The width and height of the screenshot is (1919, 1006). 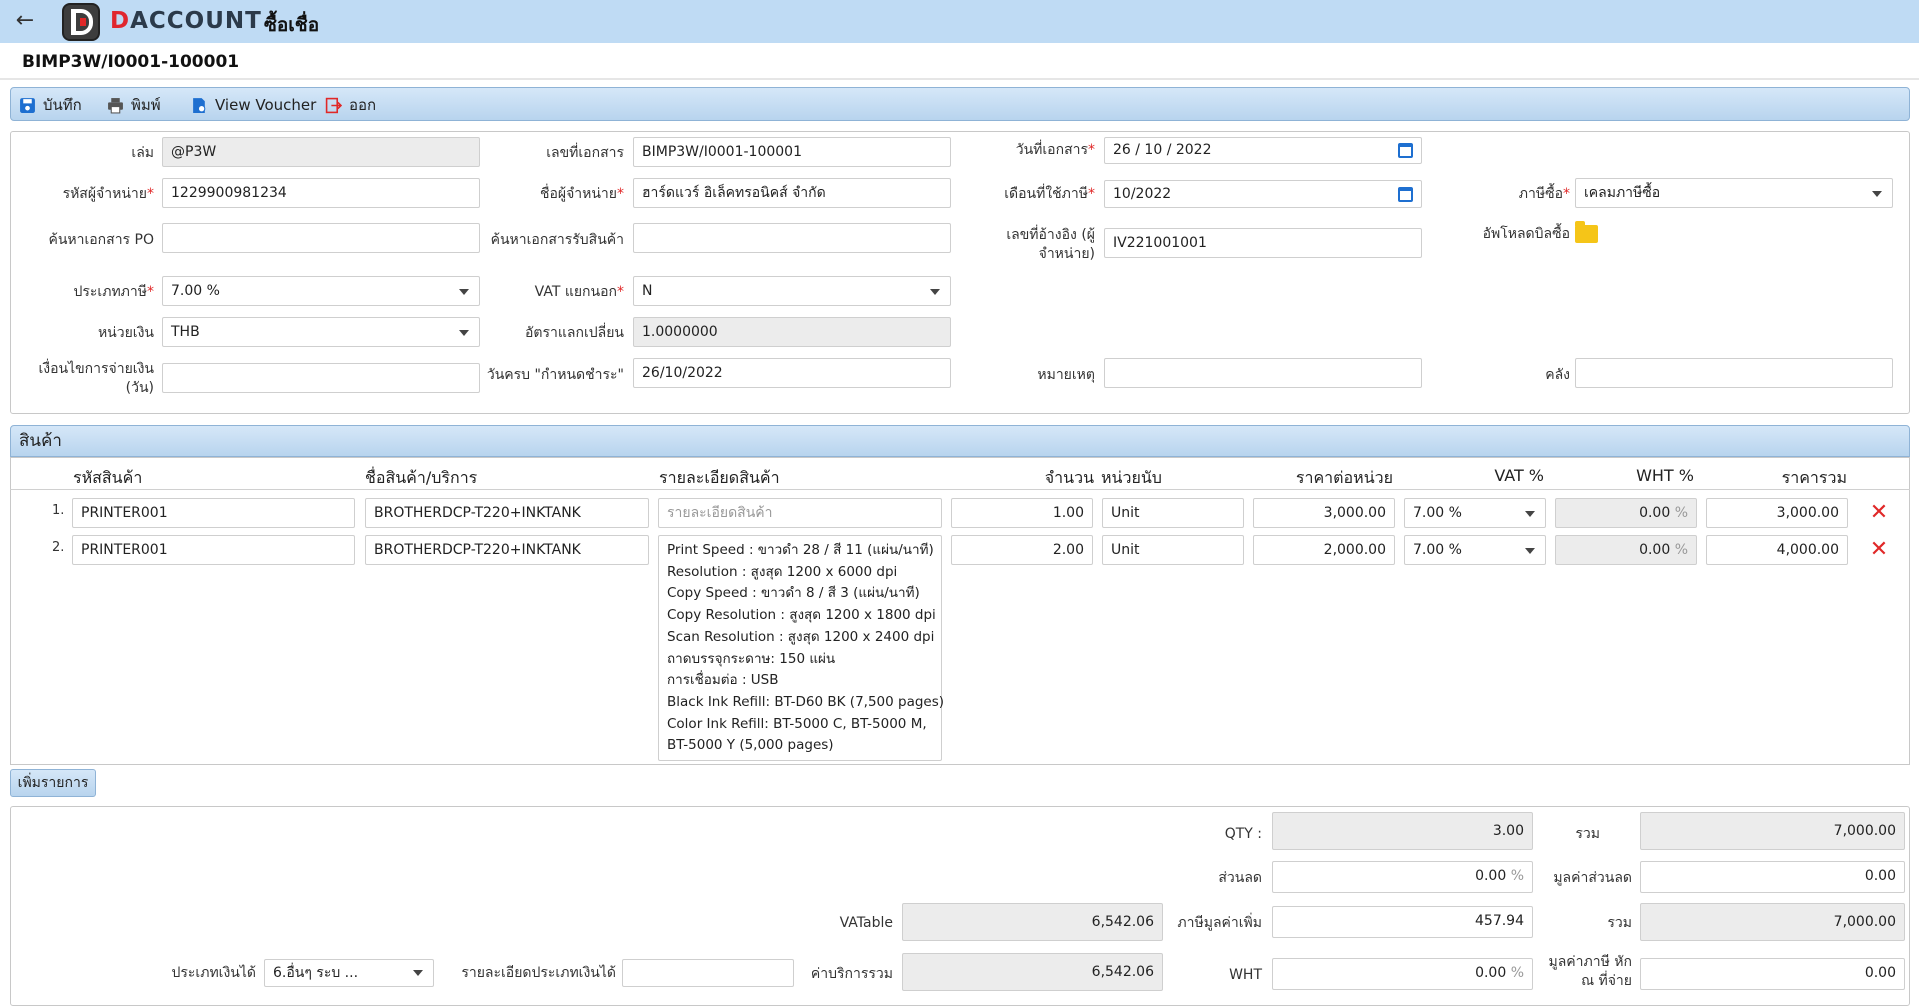 I want to click on col-header-total: ราคารวม, so click(x=1814, y=477).